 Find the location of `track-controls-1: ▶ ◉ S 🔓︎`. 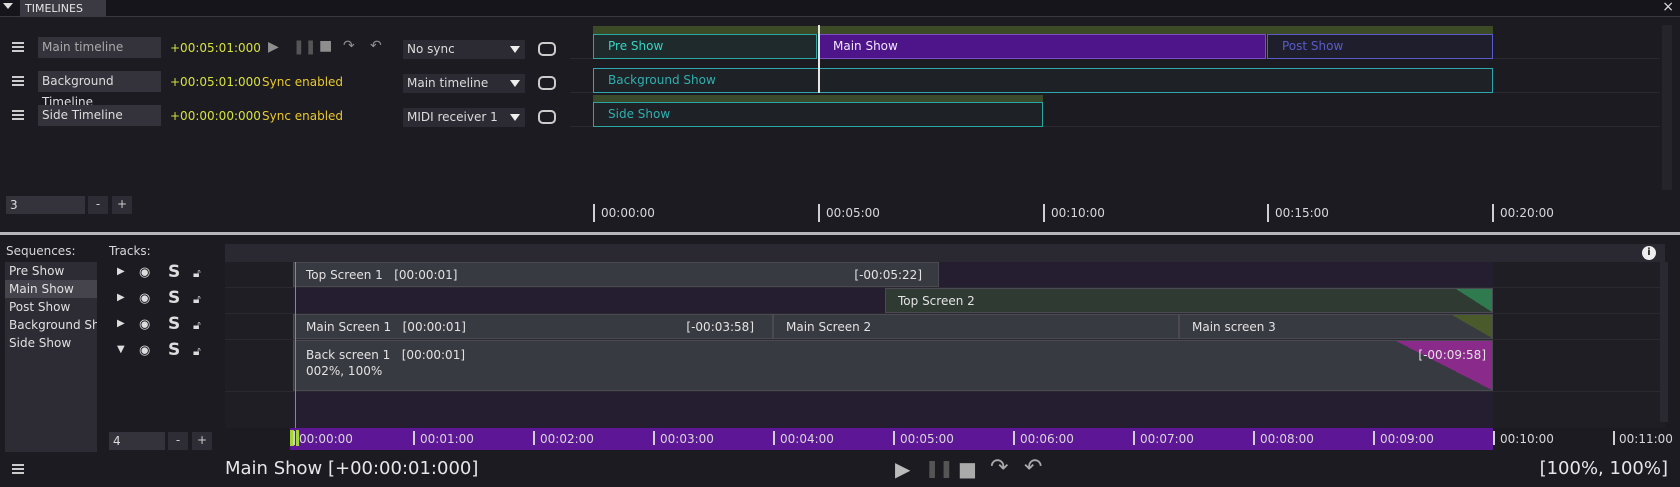

track-controls-1: ▶ ◉ S 🔓︎ is located at coordinates (165, 275).